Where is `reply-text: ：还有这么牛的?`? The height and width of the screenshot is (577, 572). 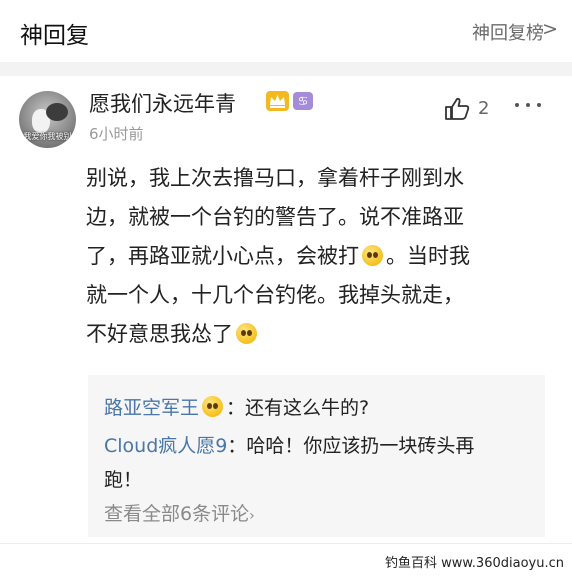 reply-text: ：还有这么牛的? is located at coordinates (298, 408).